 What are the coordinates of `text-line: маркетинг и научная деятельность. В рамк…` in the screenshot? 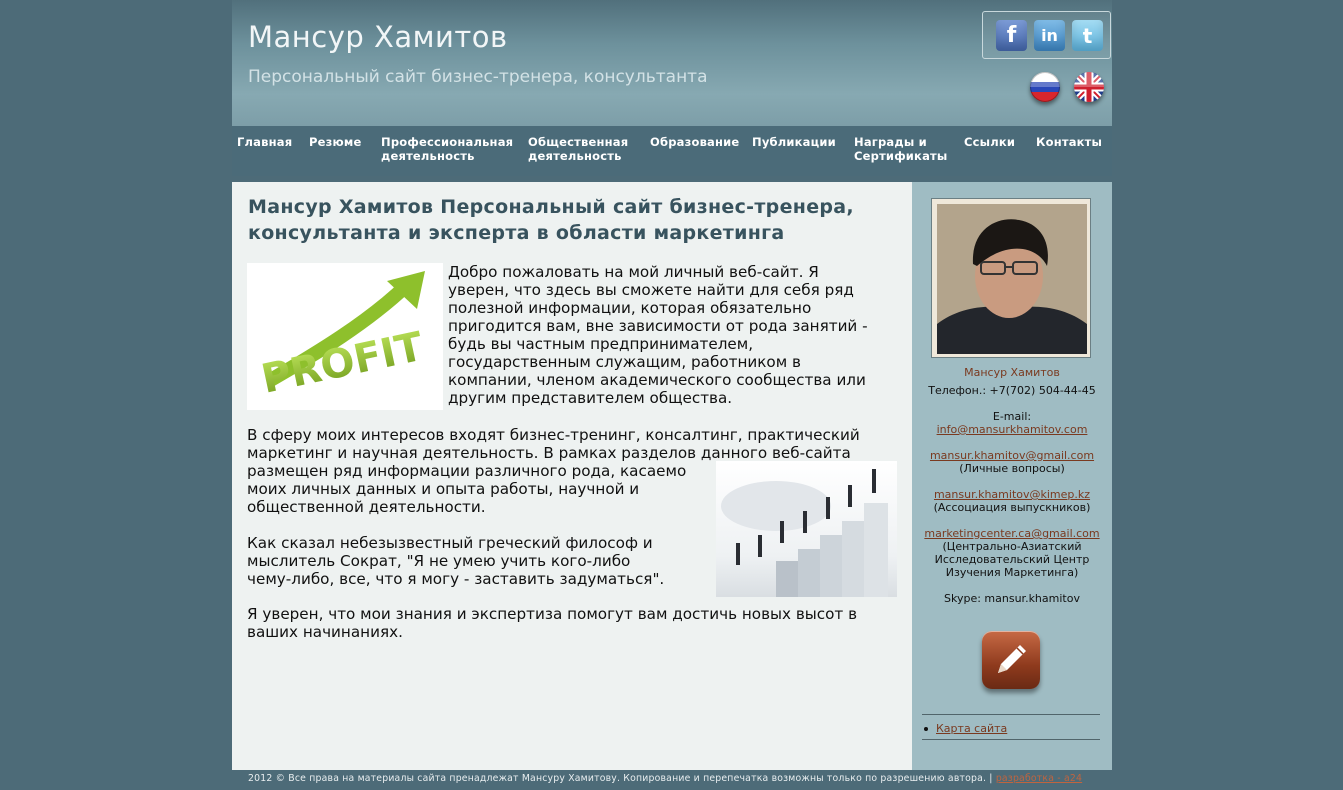 It's located at (549, 453).